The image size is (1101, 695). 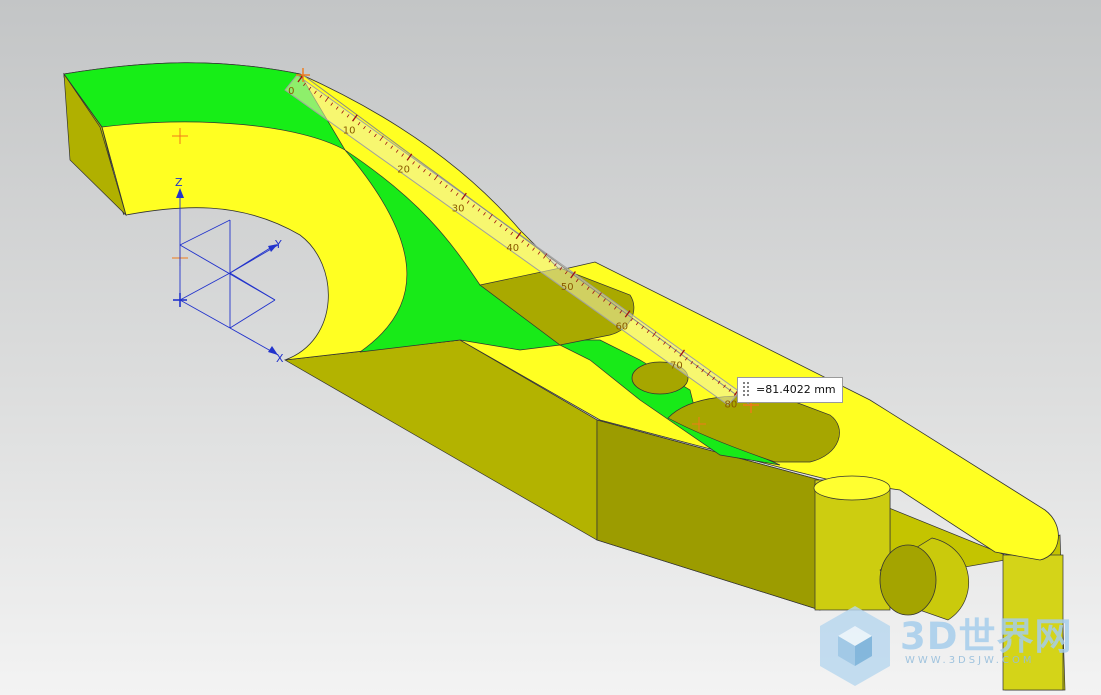 I want to click on ruler-tick-label: 80, so click(x=731, y=405).